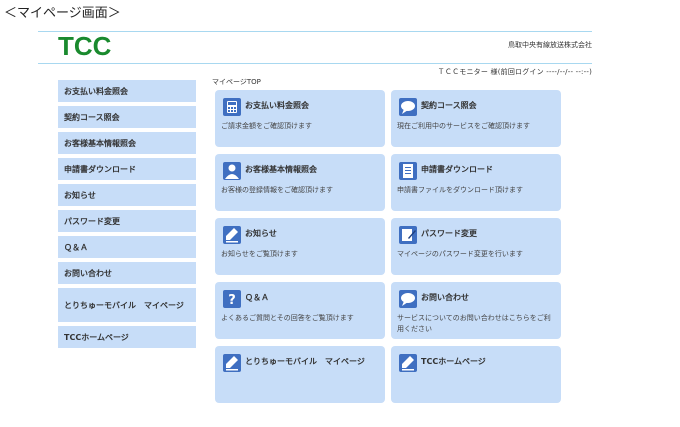 The width and height of the screenshot is (680, 427). Describe the element at coordinates (127, 195) in the screenshot. I see `sidebar-item-news: お知らせ` at that location.